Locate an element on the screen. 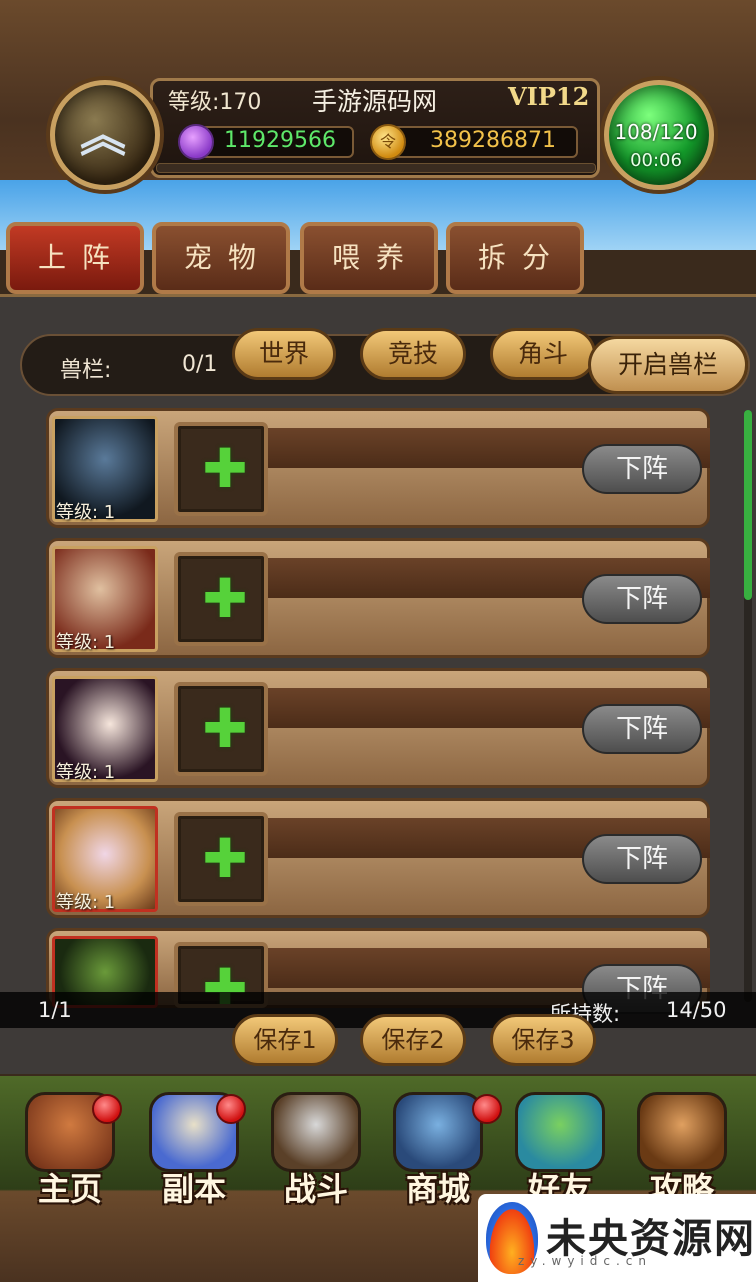  tab-pets: 宠物 is located at coordinates (221, 258).